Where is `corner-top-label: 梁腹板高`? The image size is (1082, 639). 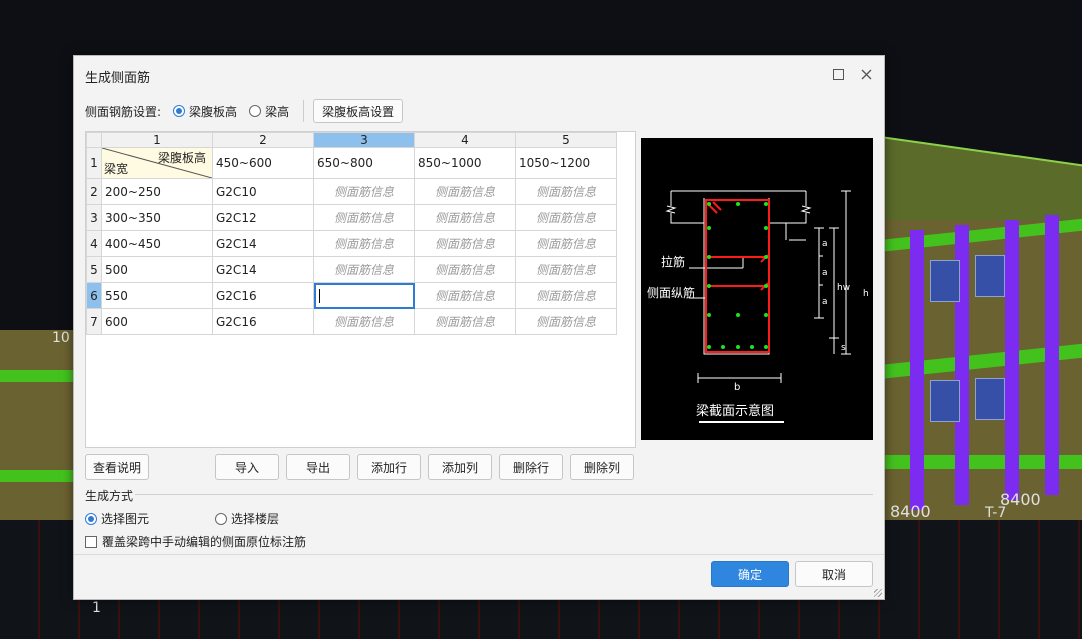 corner-top-label: 梁腹板高 is located at coordinates (181, 158).